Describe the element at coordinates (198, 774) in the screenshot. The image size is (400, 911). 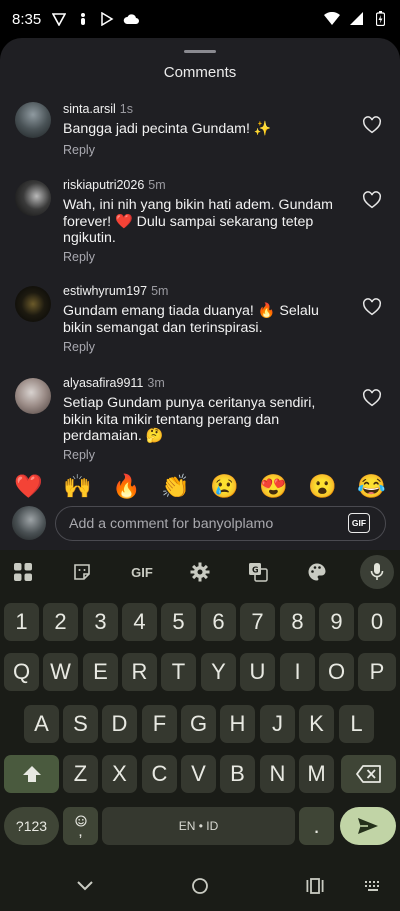
I see `key-v: V` at that location.